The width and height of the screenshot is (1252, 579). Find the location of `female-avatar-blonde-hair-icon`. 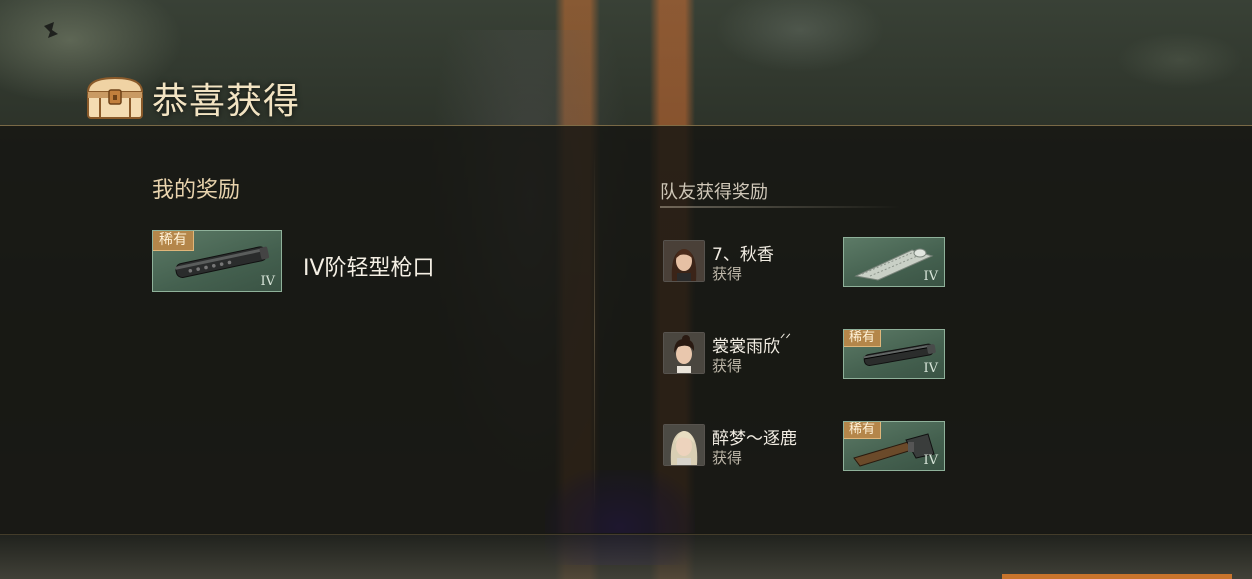

female-avatar-blonde-hair-icon is located at coordinates (684, 445).